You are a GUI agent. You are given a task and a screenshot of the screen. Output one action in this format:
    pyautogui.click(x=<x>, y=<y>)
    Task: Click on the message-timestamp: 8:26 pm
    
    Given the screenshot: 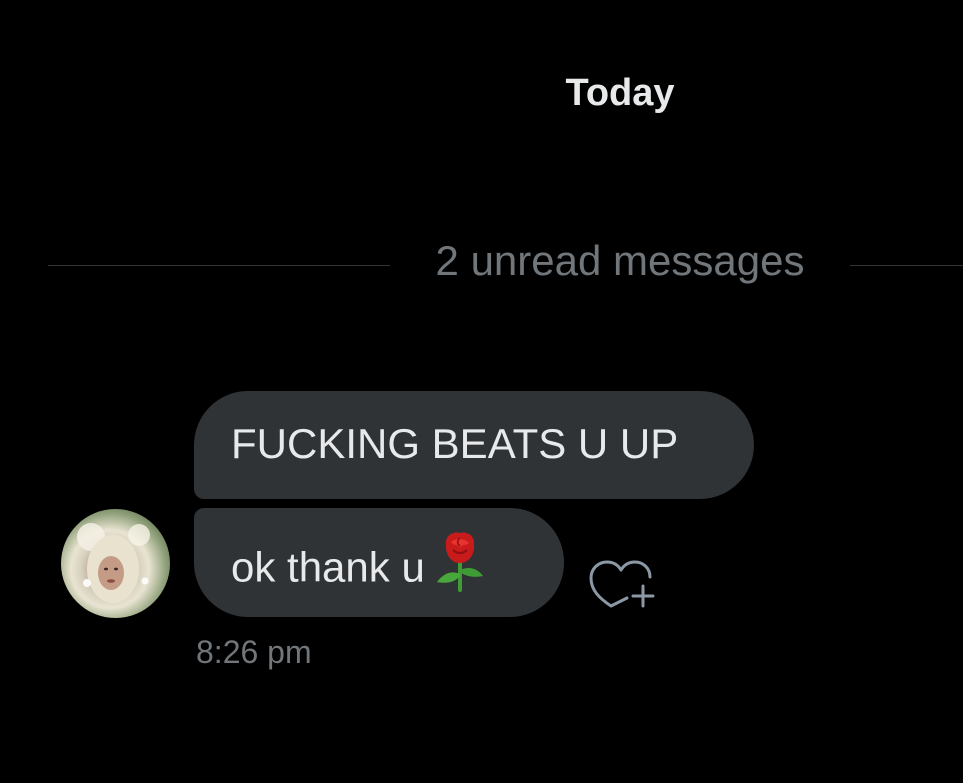 What is the action you would take?
    pyautogui.click(x=254, y=652)
    